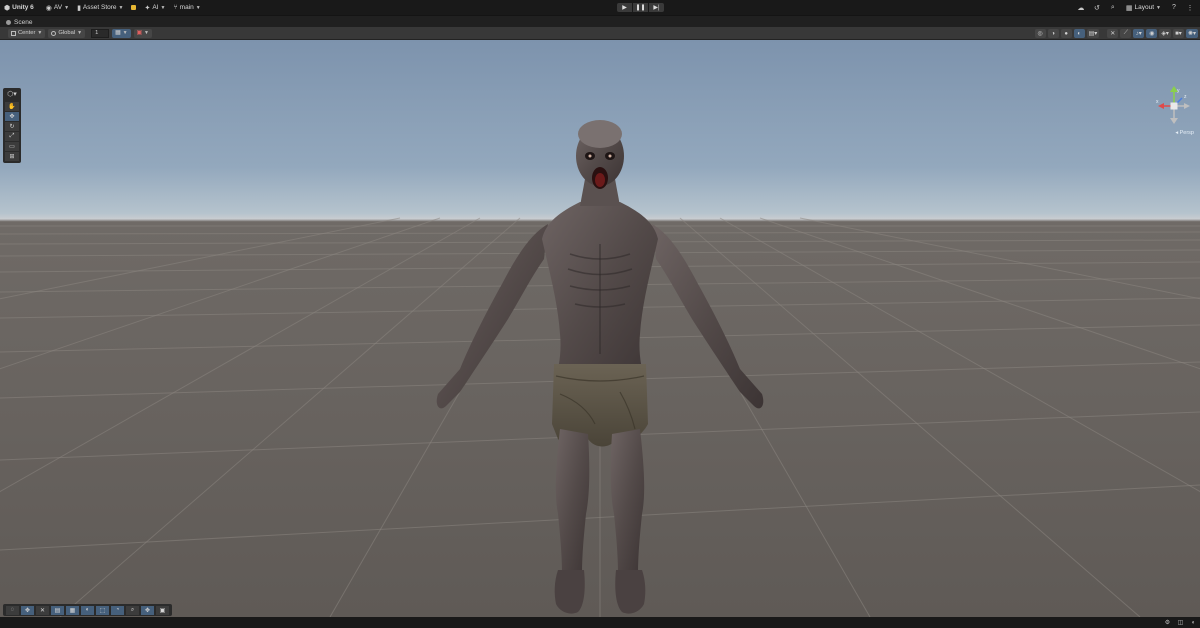 The image size is (1200, 628). I want to click on orientation-gizmo: y x z ◂ Persp, so click(1174, 110).